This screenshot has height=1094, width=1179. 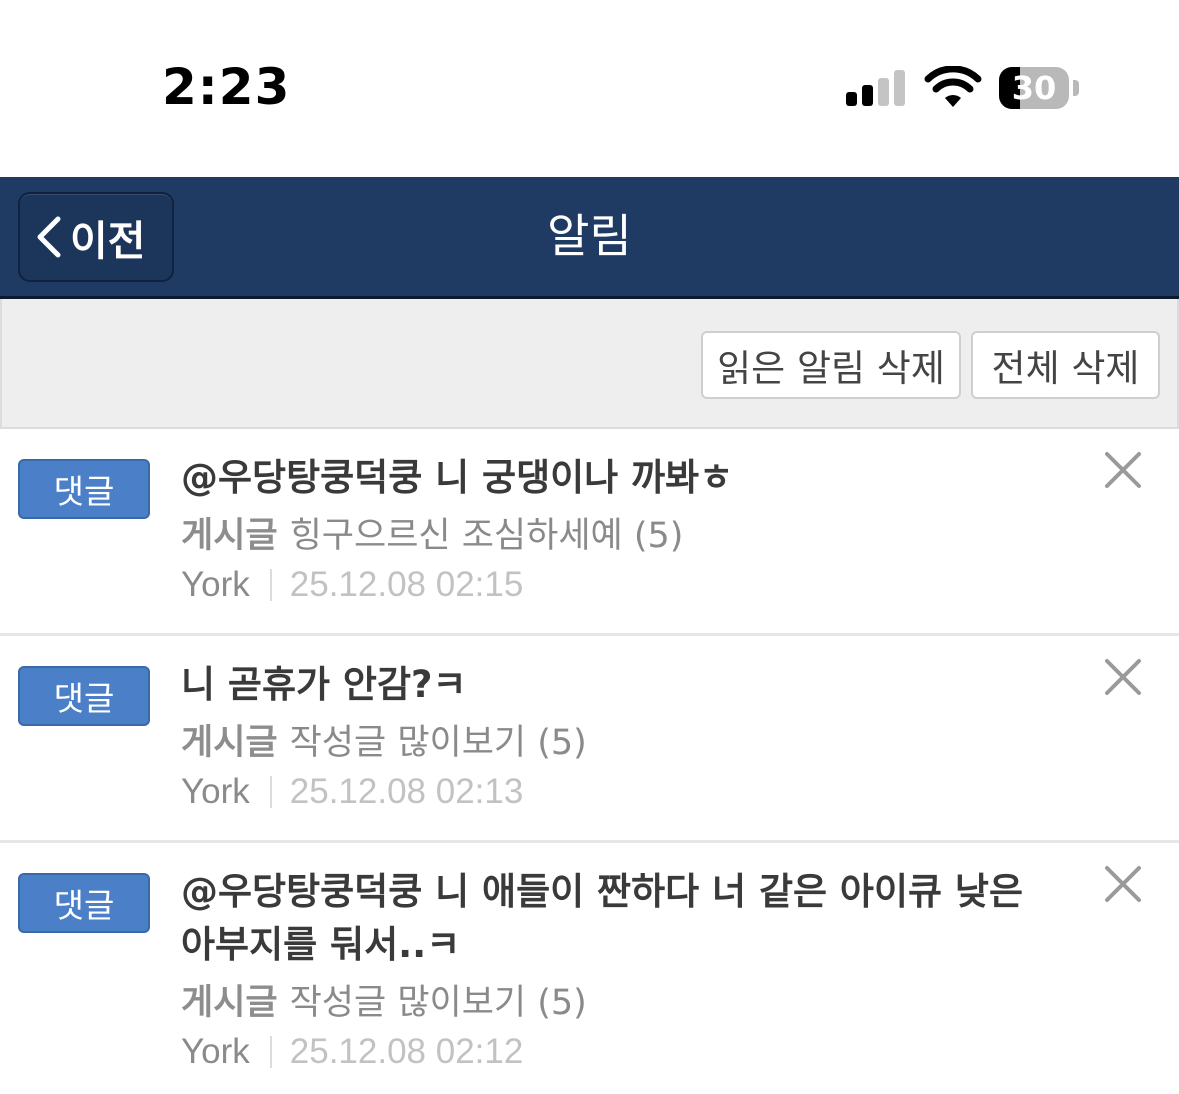 What do you see at coordinates (1076, 88) in the screenshot?
I see `battery-tip` at bounding box center [1076, 88].